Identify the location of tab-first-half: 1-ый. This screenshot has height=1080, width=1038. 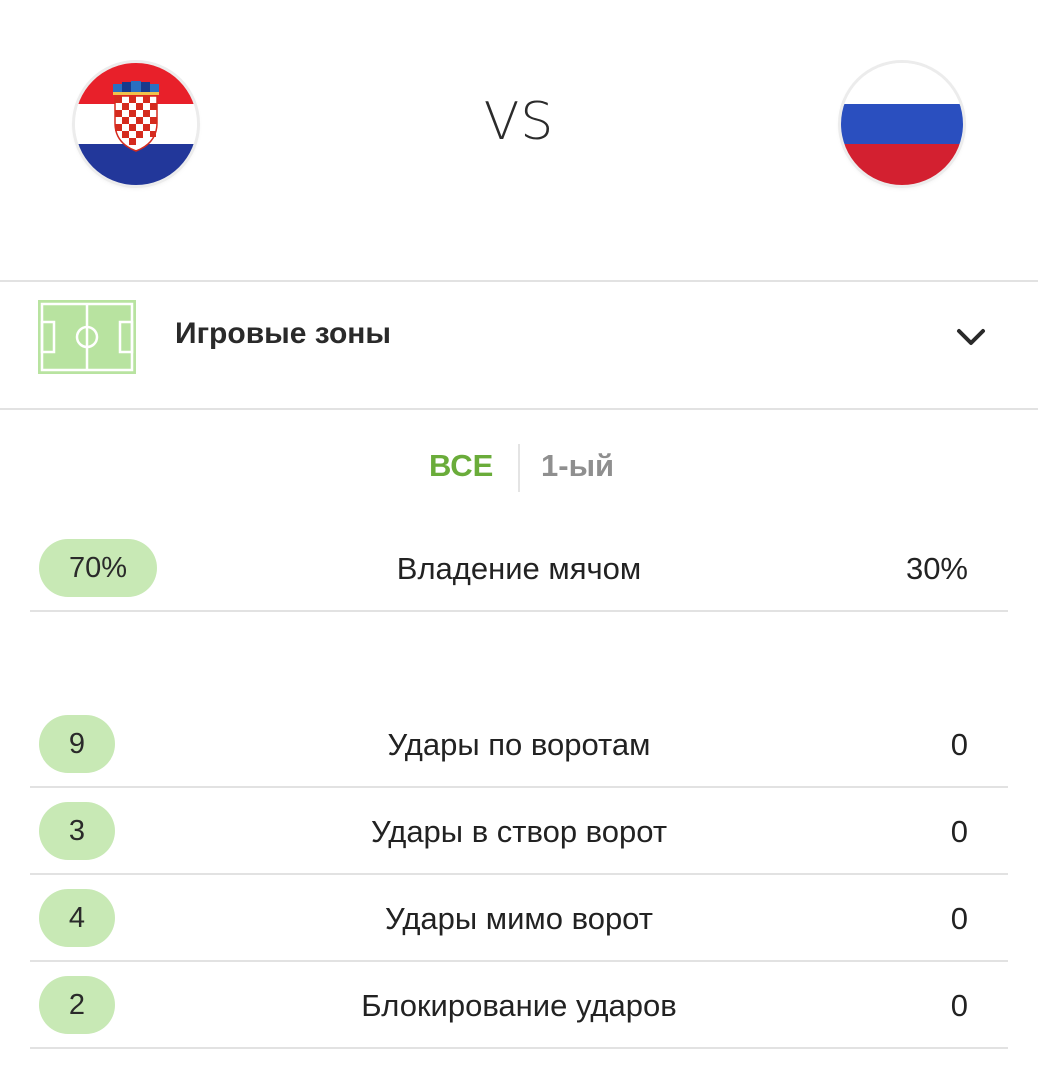
(577, 466).